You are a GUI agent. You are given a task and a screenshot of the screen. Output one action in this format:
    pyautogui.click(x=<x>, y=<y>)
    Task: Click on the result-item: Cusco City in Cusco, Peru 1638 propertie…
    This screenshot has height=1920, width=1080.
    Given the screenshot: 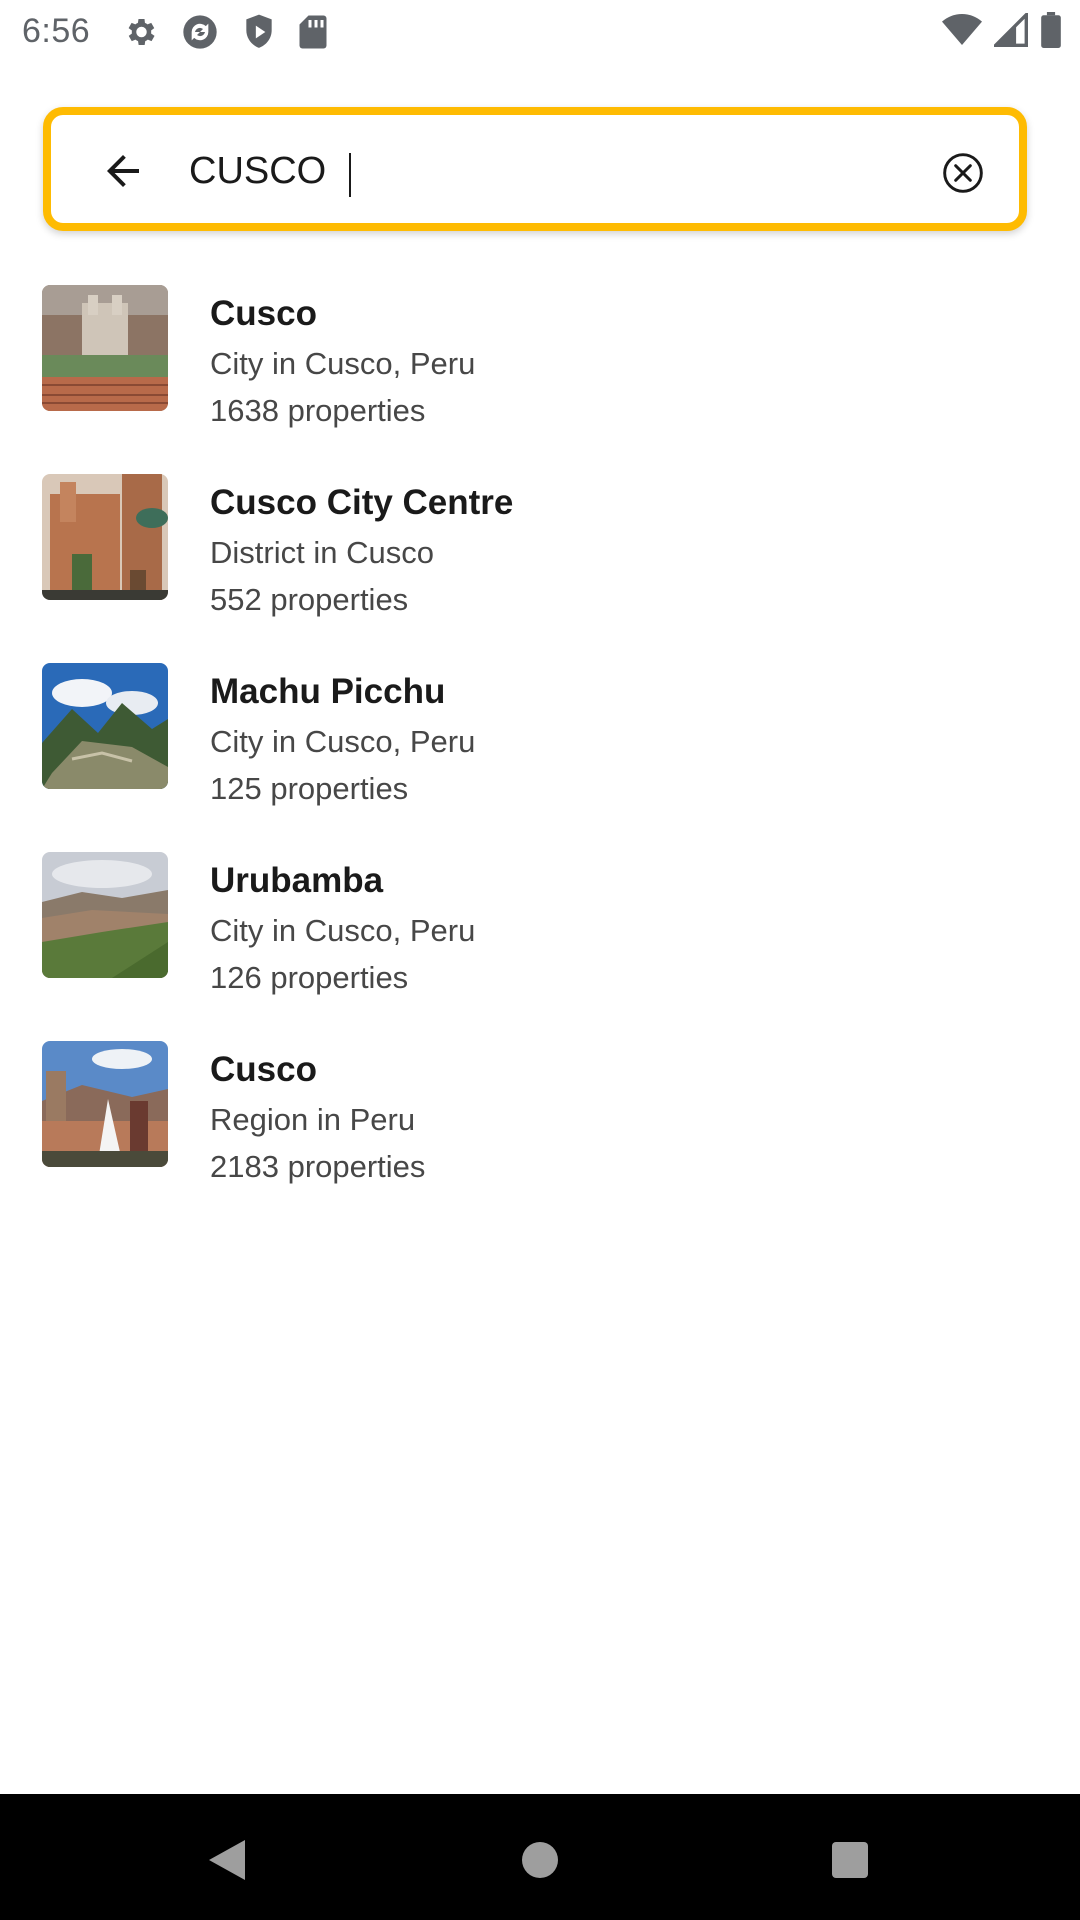 What is the action you would take?
    pyautogui.click(x=540, y=364)
    